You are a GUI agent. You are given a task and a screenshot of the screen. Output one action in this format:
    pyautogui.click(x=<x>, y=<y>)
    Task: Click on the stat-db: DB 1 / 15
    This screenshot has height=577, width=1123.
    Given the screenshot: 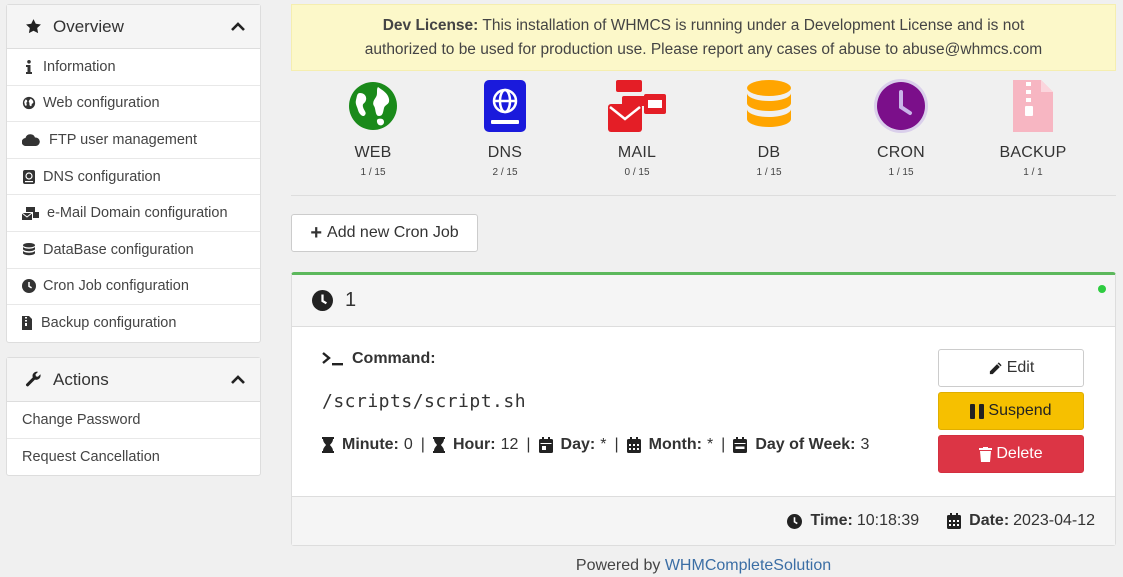 What is the action you would take?
    pyautogui.click(x=769, y=128)
    